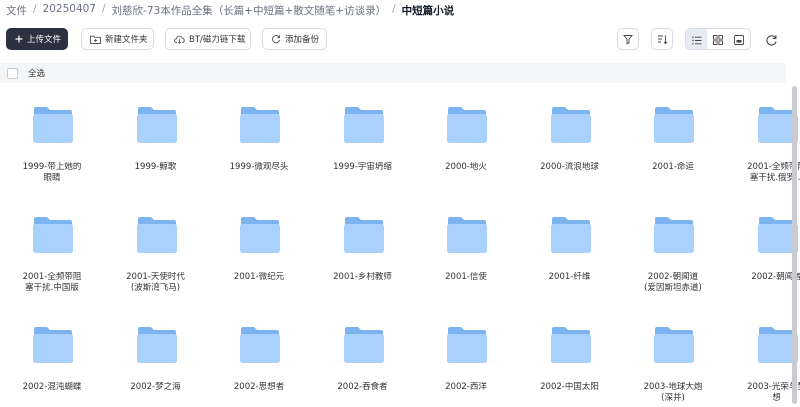 This screenshot has width=800, height=407. I want to click on folder-name-line: 2001-乡村教师, so click(362, 277).